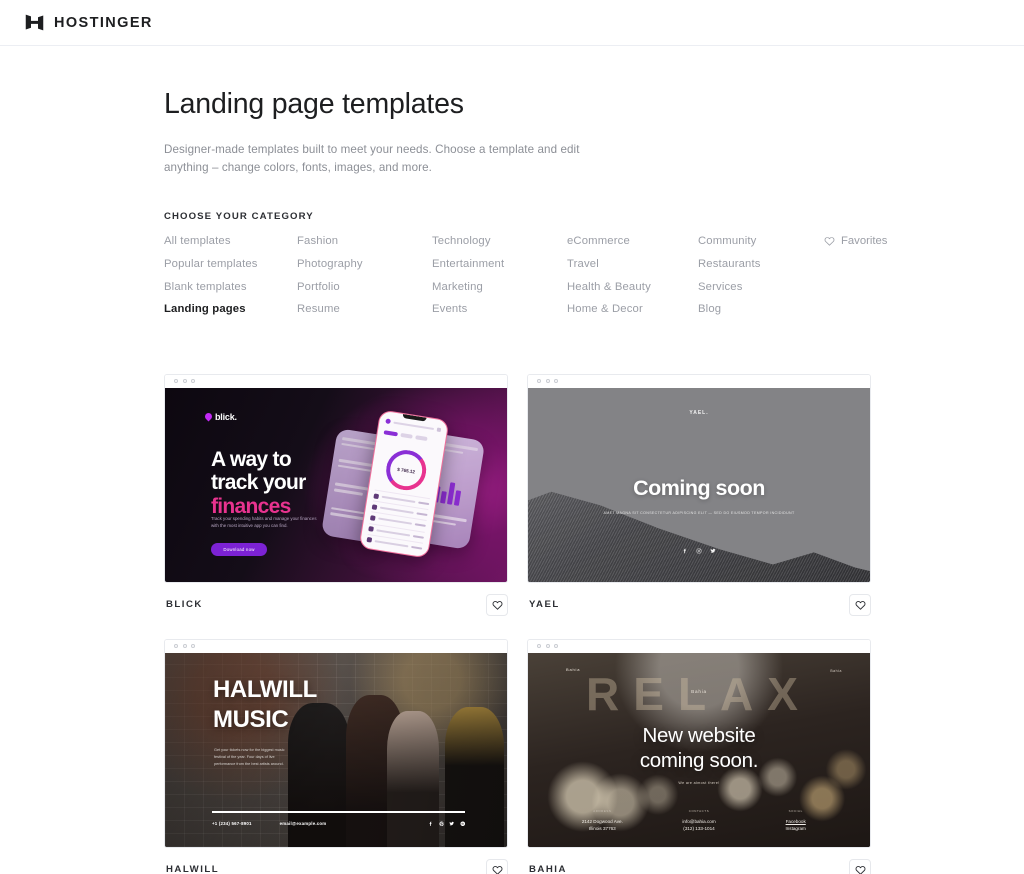  What do you see at coordinates (338, 812) in the screenshot?
I see `halwill-divider` at bounding box center [338, 812].